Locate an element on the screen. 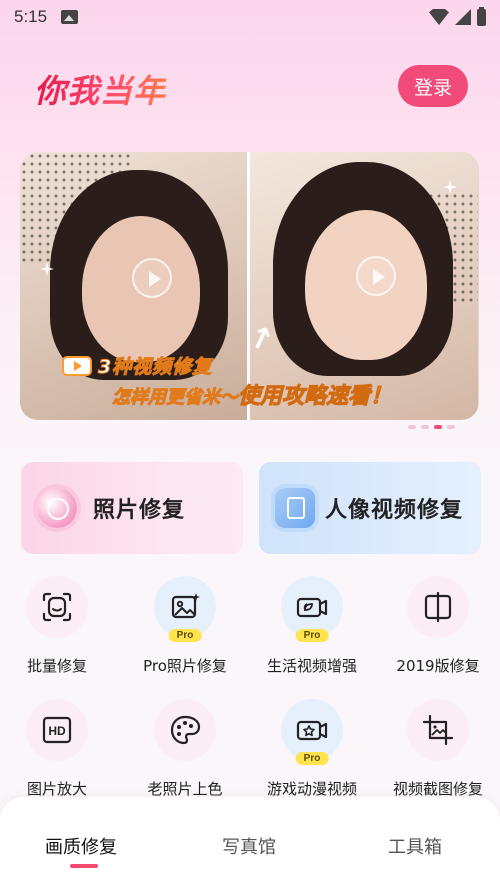 The height and width of the screenshot is (889, 500). battery-icon is located at coordinates (481, 16).